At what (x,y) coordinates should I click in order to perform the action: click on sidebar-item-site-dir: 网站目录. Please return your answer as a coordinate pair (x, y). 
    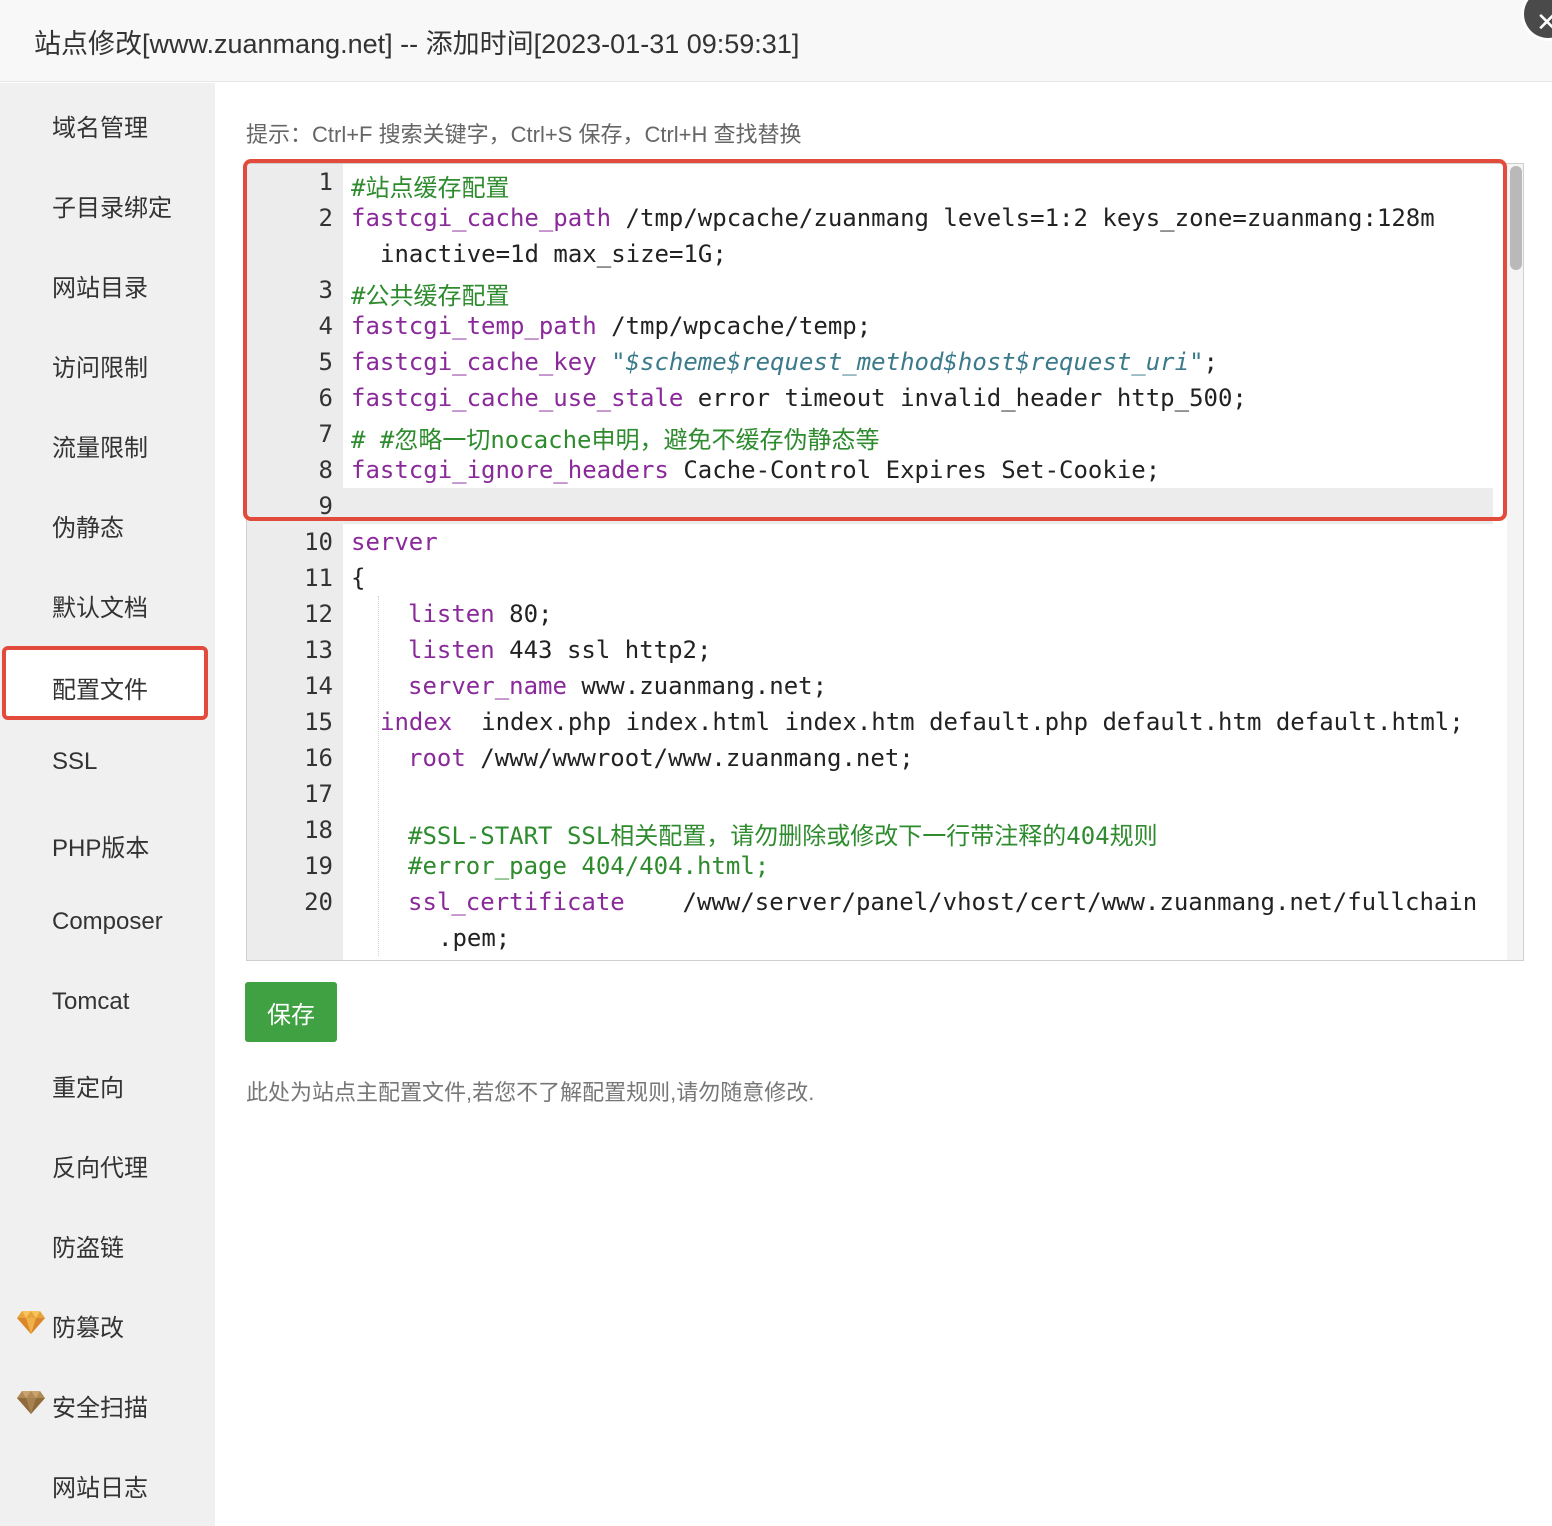
    Looking at the image, I should click on (107, 283).